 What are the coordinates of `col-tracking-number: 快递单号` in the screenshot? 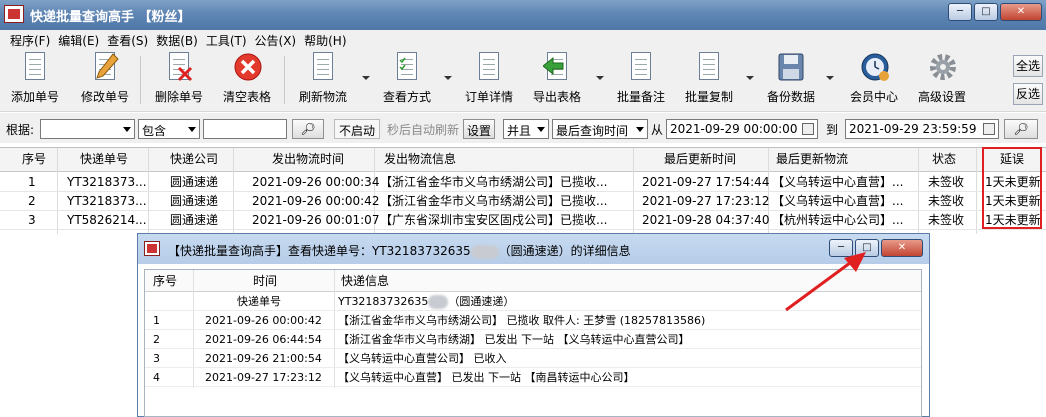 It's located at (104, 159).